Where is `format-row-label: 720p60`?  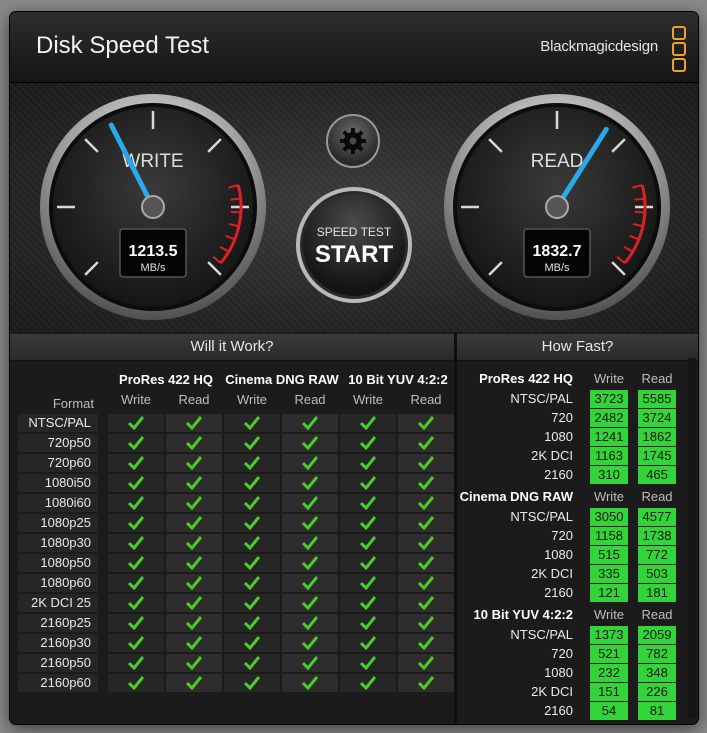
format-row-label: 720p60 is located at coordinates (58, 463).